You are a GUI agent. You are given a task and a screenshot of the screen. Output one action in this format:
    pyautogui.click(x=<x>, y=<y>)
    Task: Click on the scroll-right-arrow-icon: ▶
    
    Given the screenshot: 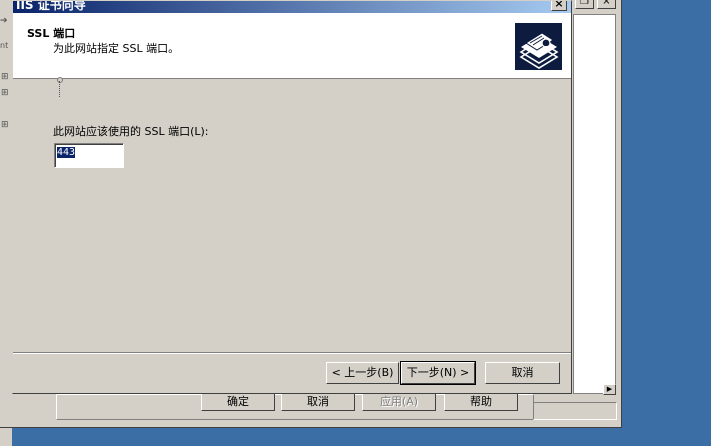 What is the action you would take?
    pyautogui.click(x=609, y=389)
    